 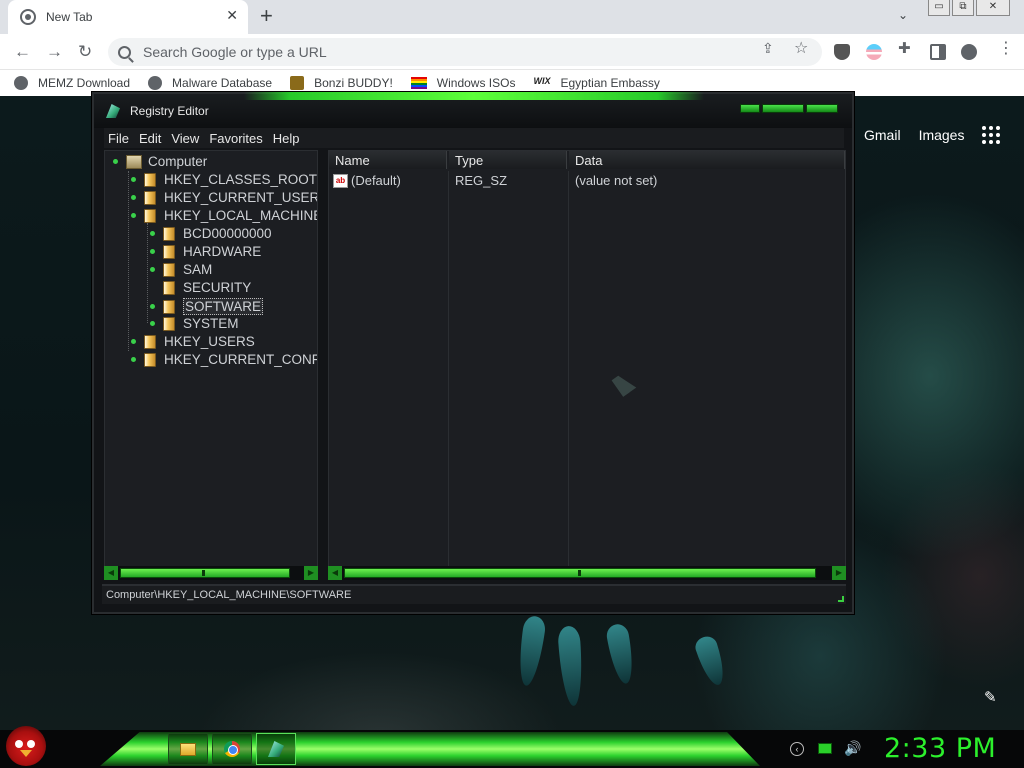 What do you see at coordinates (118, 138) in the screenshot?
I see `menu-file: File` at bounding box center [118, 138].